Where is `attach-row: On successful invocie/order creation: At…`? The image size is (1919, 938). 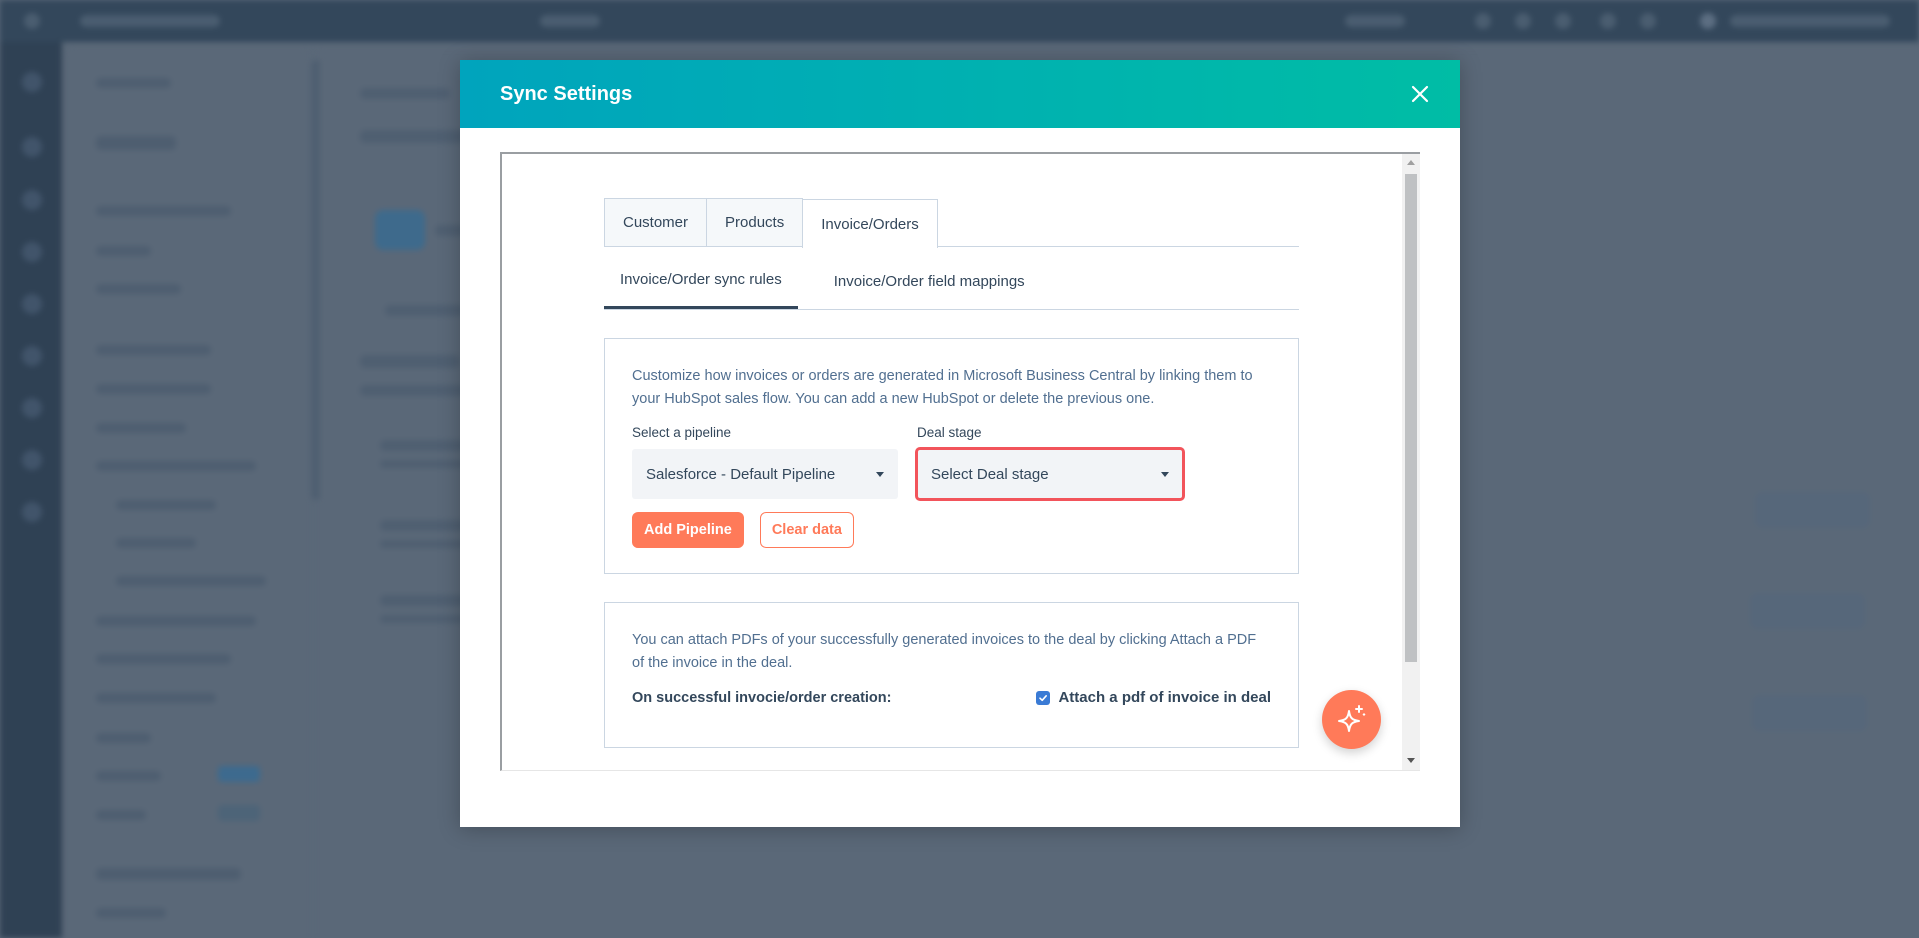 attach-row: On successful invocie/order creation: At… is located at coordinates (951, 697).